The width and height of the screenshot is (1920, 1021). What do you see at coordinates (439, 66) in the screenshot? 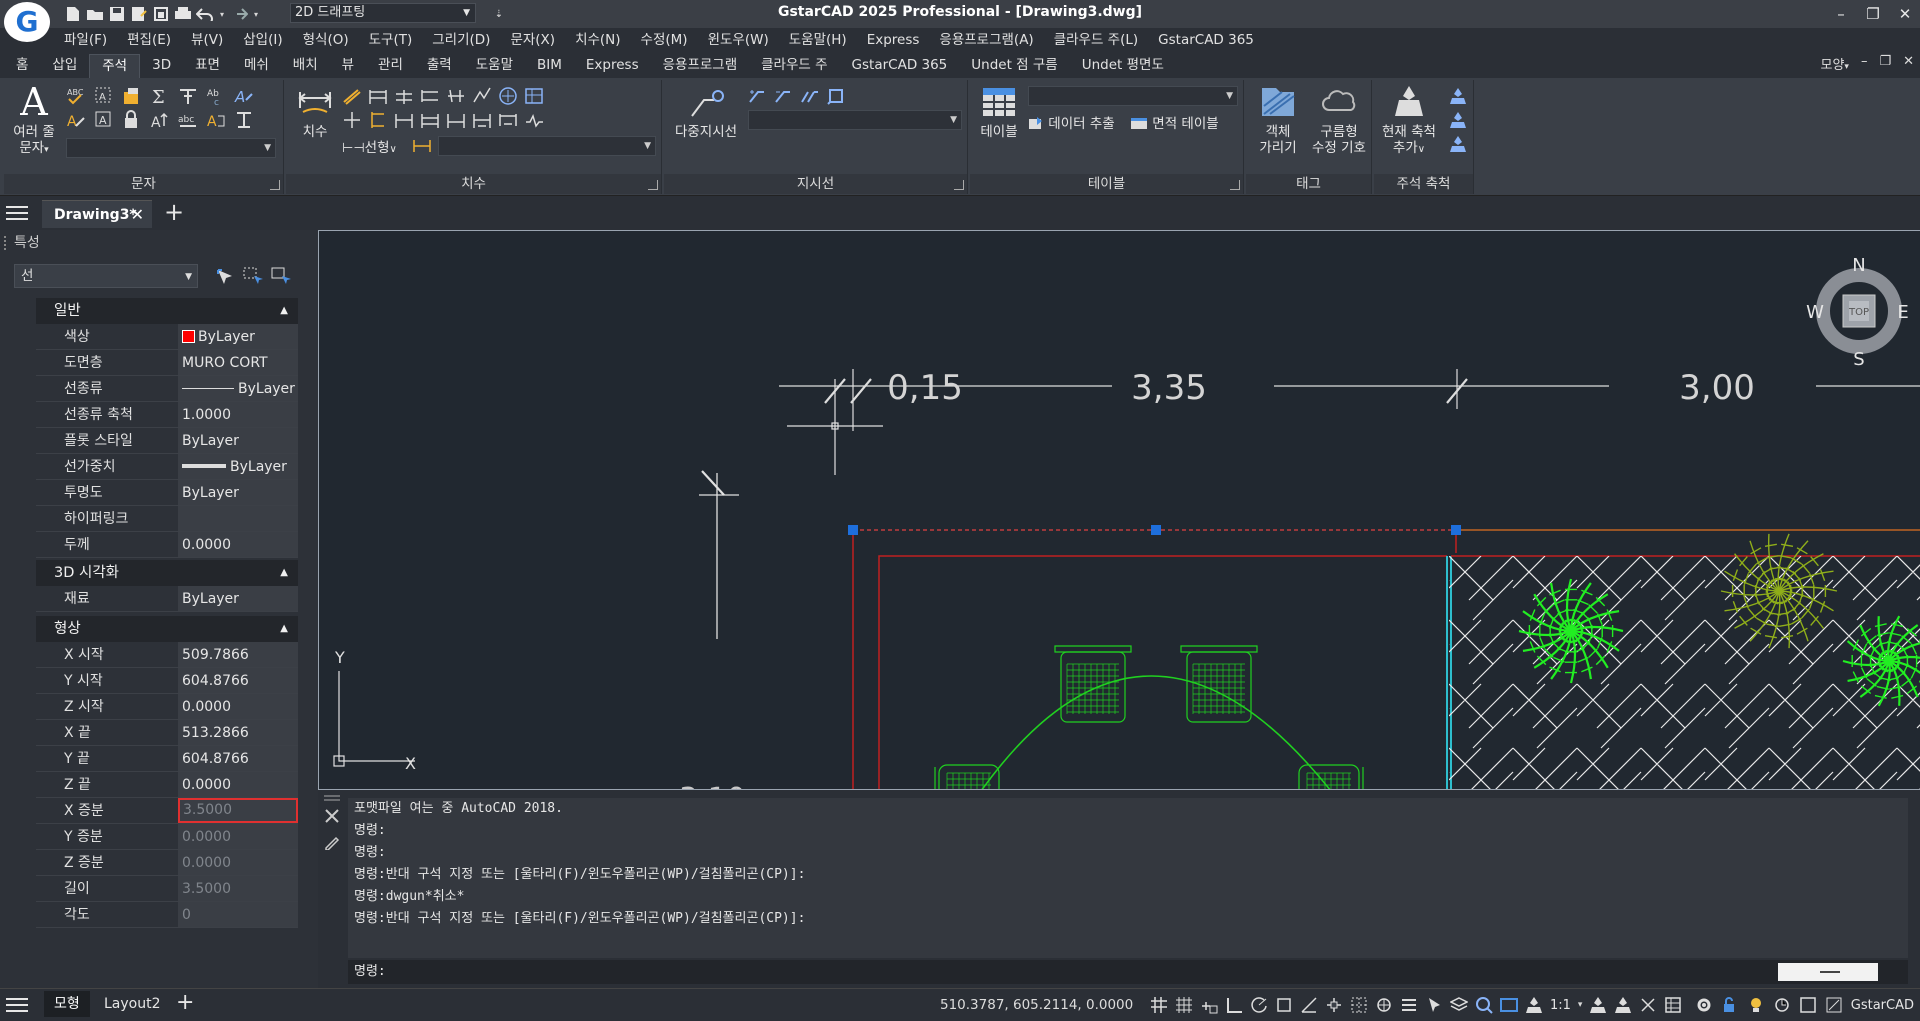
I see `tab-output: 출력` at bounding box center [439, 66].